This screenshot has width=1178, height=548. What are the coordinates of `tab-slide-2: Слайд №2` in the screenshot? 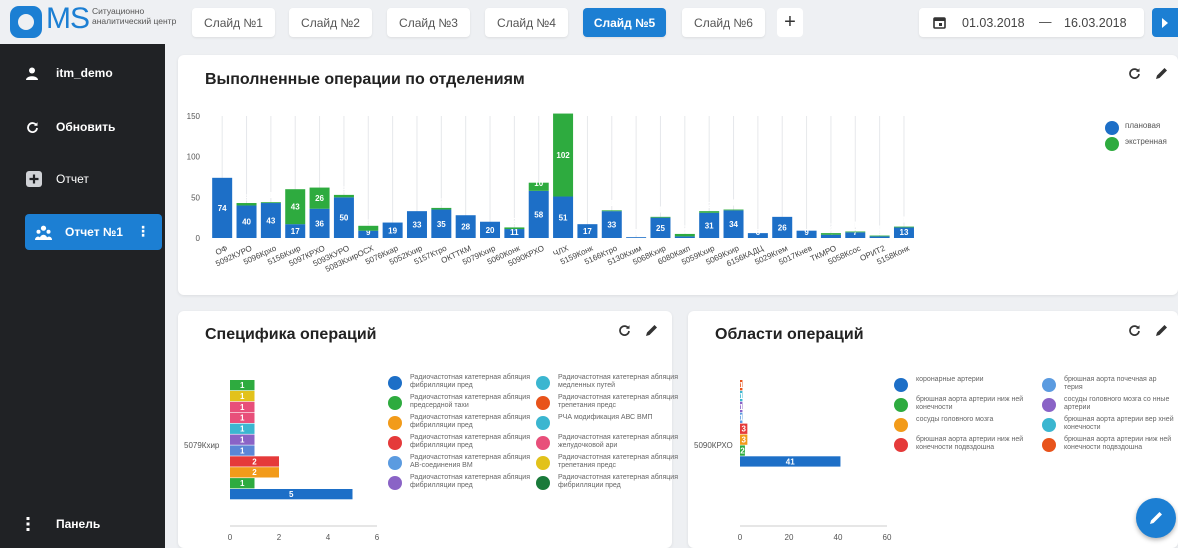 It's located at (330, 22).